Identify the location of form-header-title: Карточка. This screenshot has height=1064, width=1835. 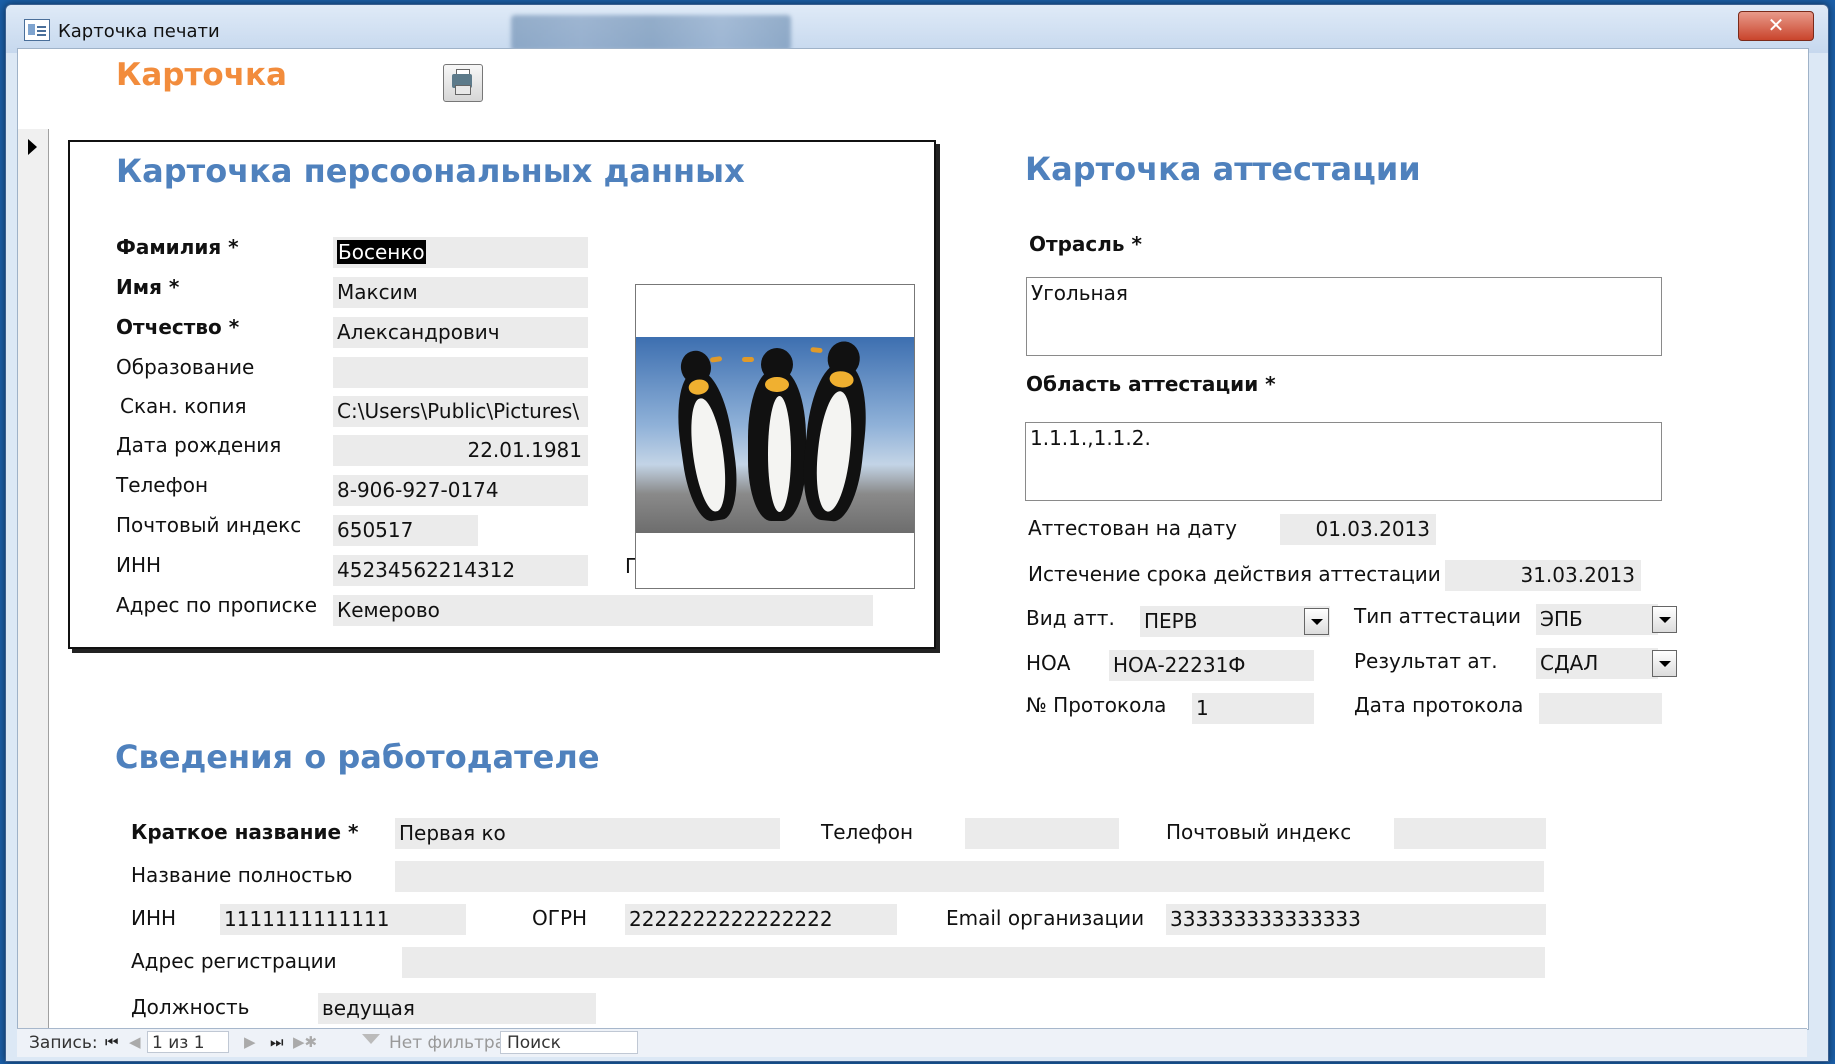
(201, 75).